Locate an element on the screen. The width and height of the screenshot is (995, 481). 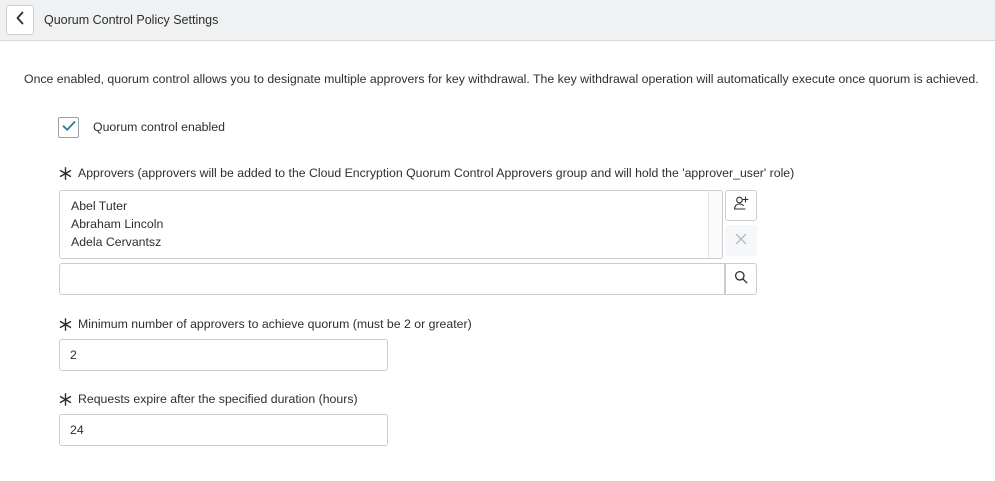
quorum-enabled-label: Quorum control enabled is located at coordinates (159, 127).